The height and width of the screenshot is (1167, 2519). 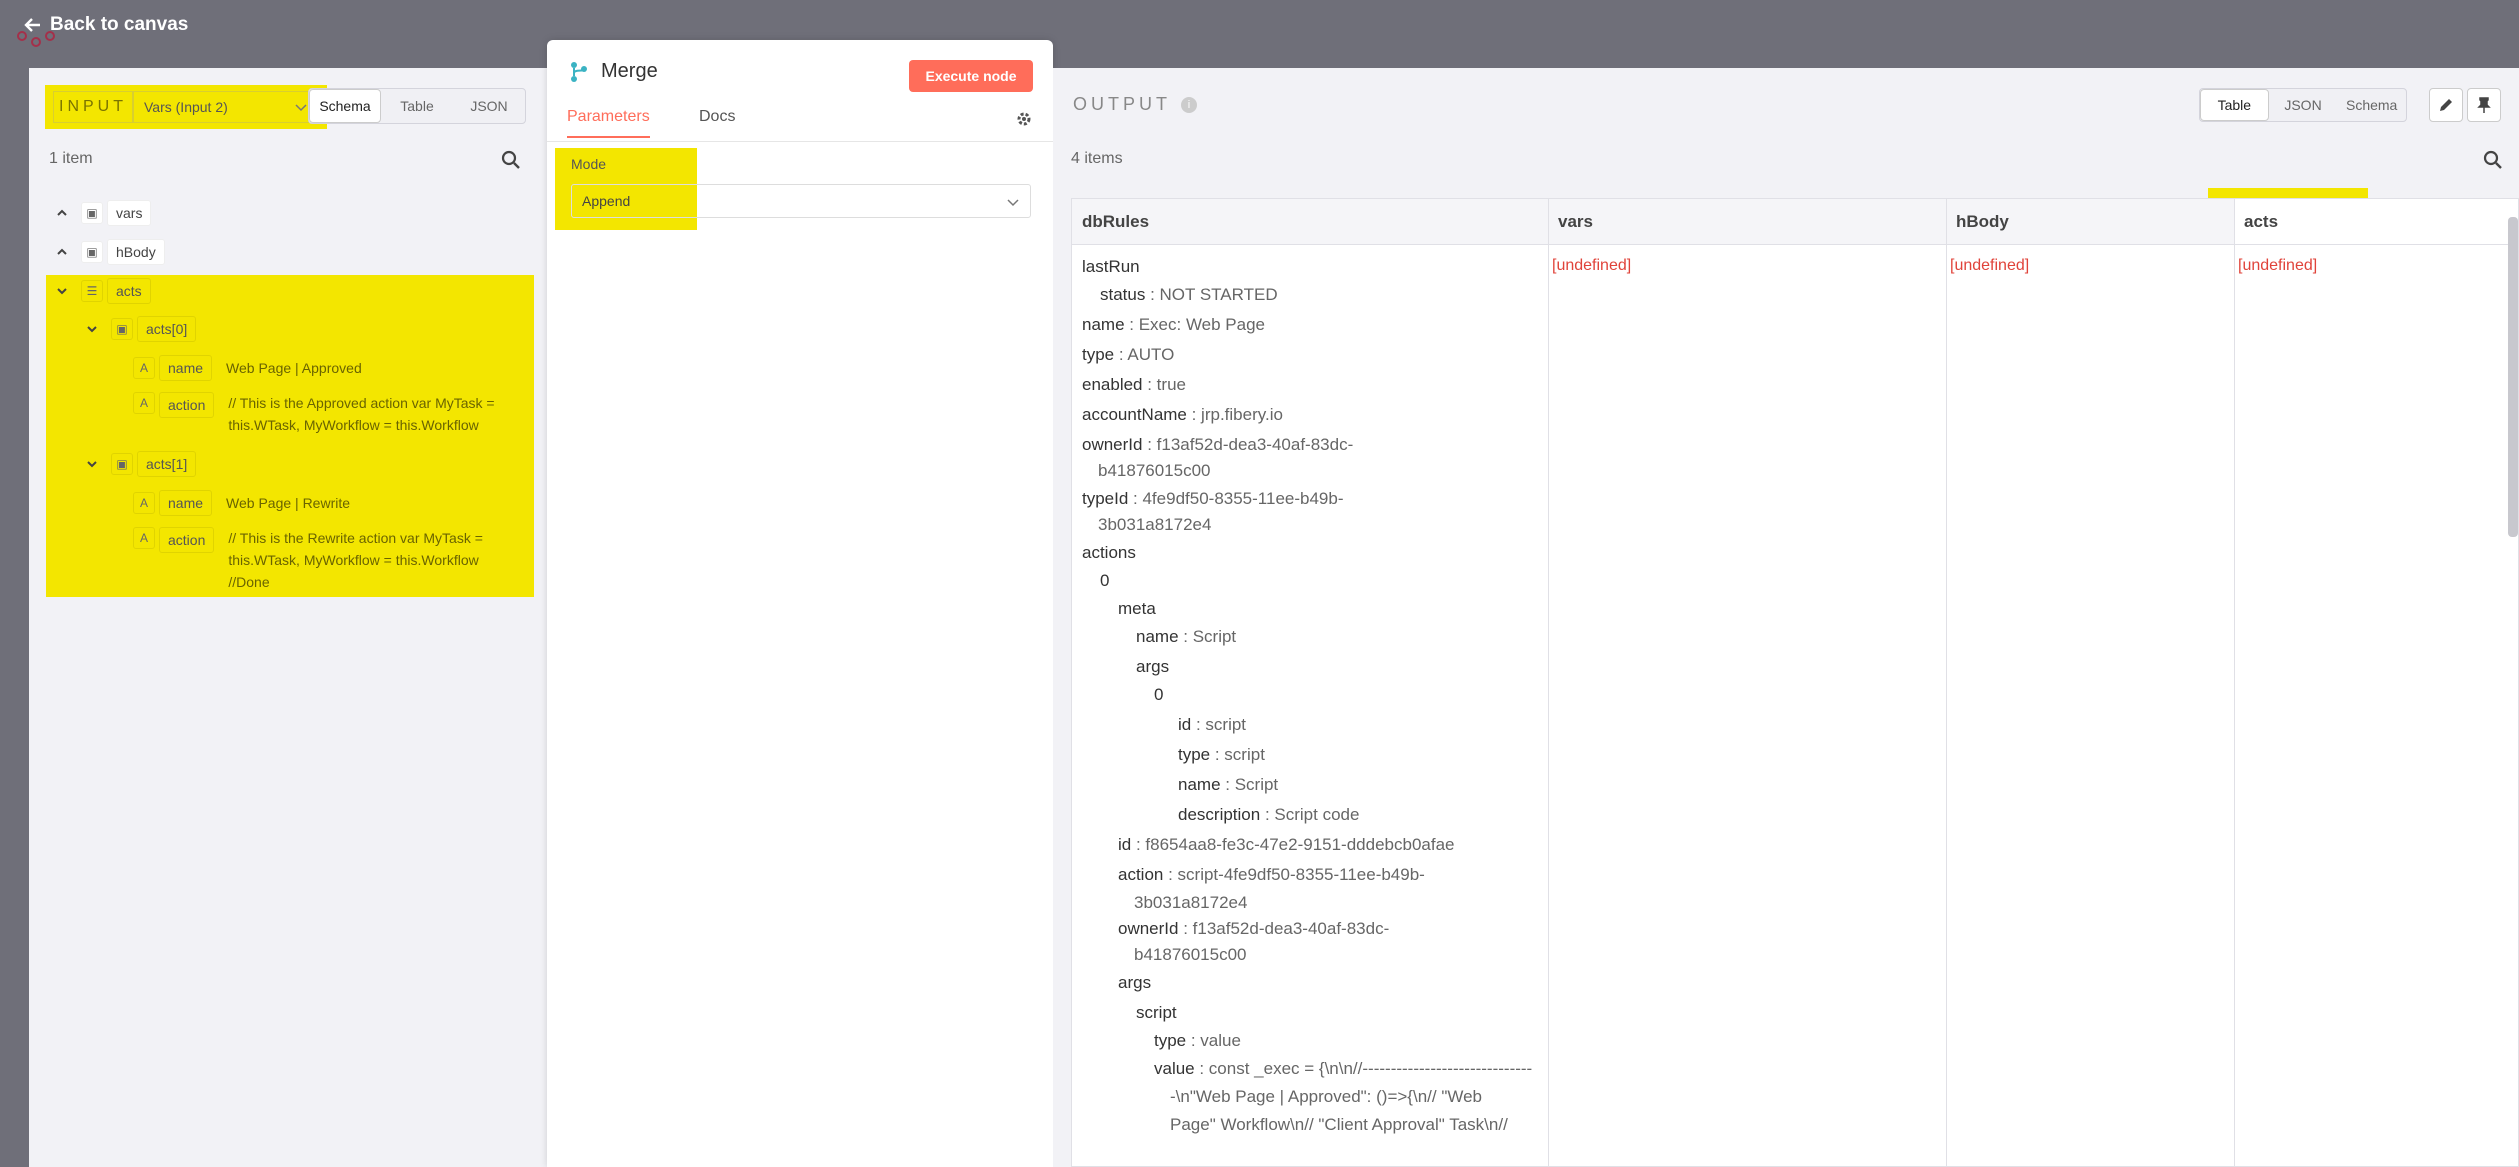 I want to click on tab-docs: Docs, so click(x=717, y=122).